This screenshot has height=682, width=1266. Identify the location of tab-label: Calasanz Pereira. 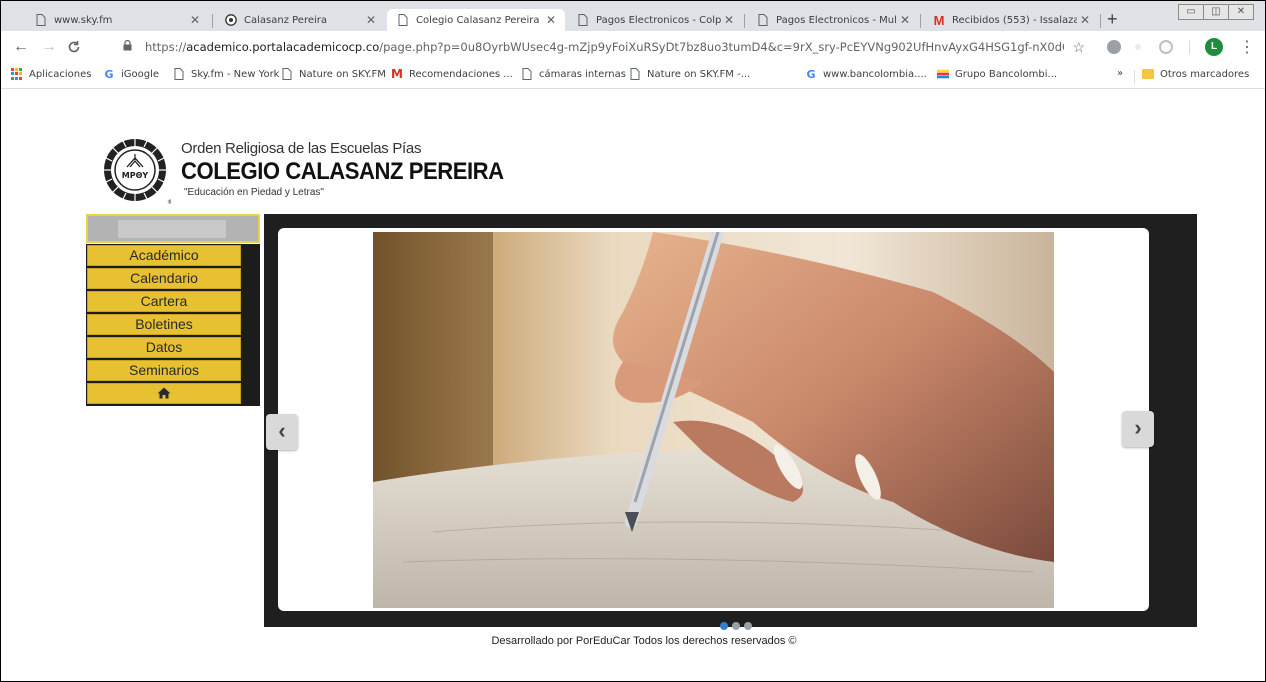
(286, 20).